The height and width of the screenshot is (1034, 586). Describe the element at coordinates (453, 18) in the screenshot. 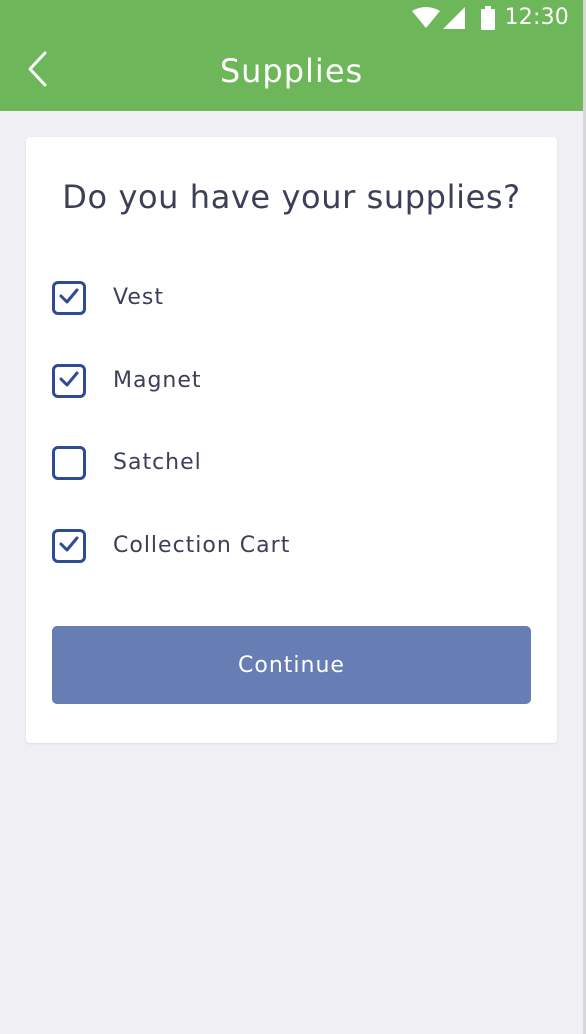

I see `signal-icon` at that location.